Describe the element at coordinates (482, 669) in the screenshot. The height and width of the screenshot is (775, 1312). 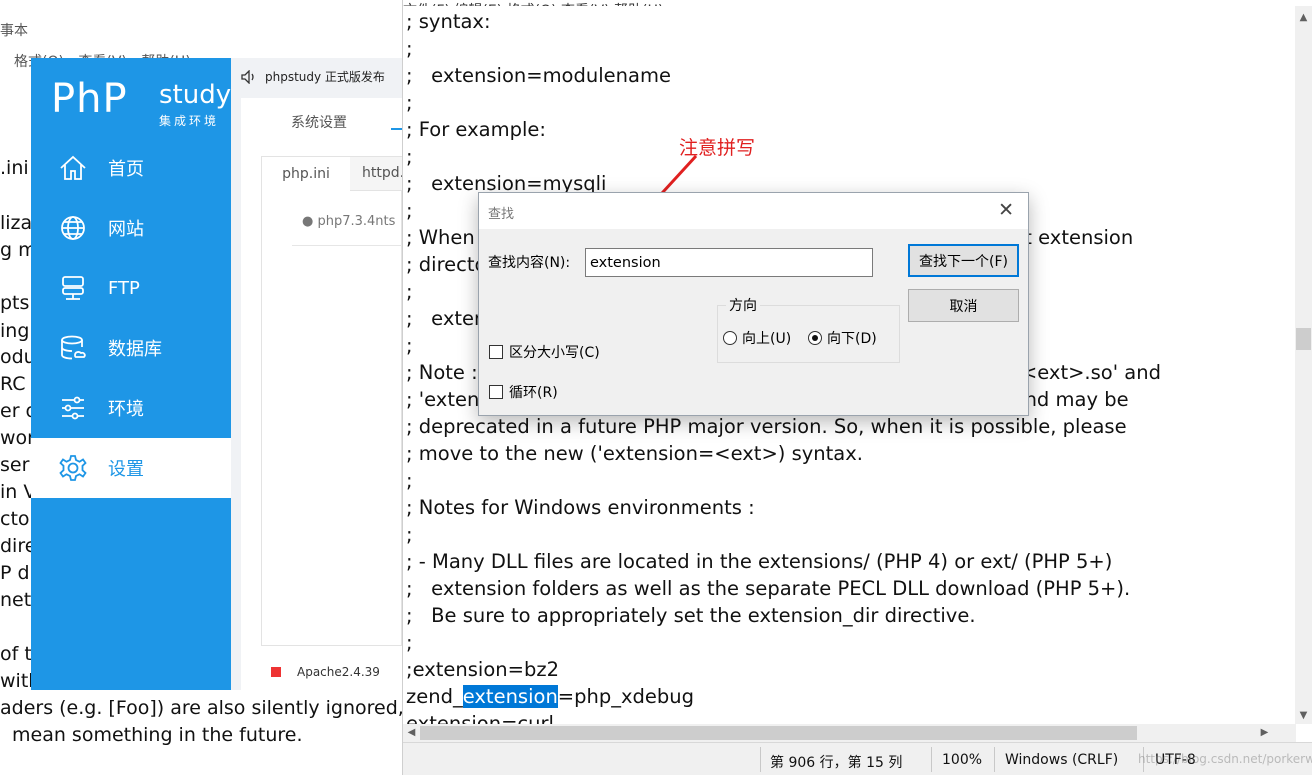
I see `text-line: ;extension=bz2` at that location.